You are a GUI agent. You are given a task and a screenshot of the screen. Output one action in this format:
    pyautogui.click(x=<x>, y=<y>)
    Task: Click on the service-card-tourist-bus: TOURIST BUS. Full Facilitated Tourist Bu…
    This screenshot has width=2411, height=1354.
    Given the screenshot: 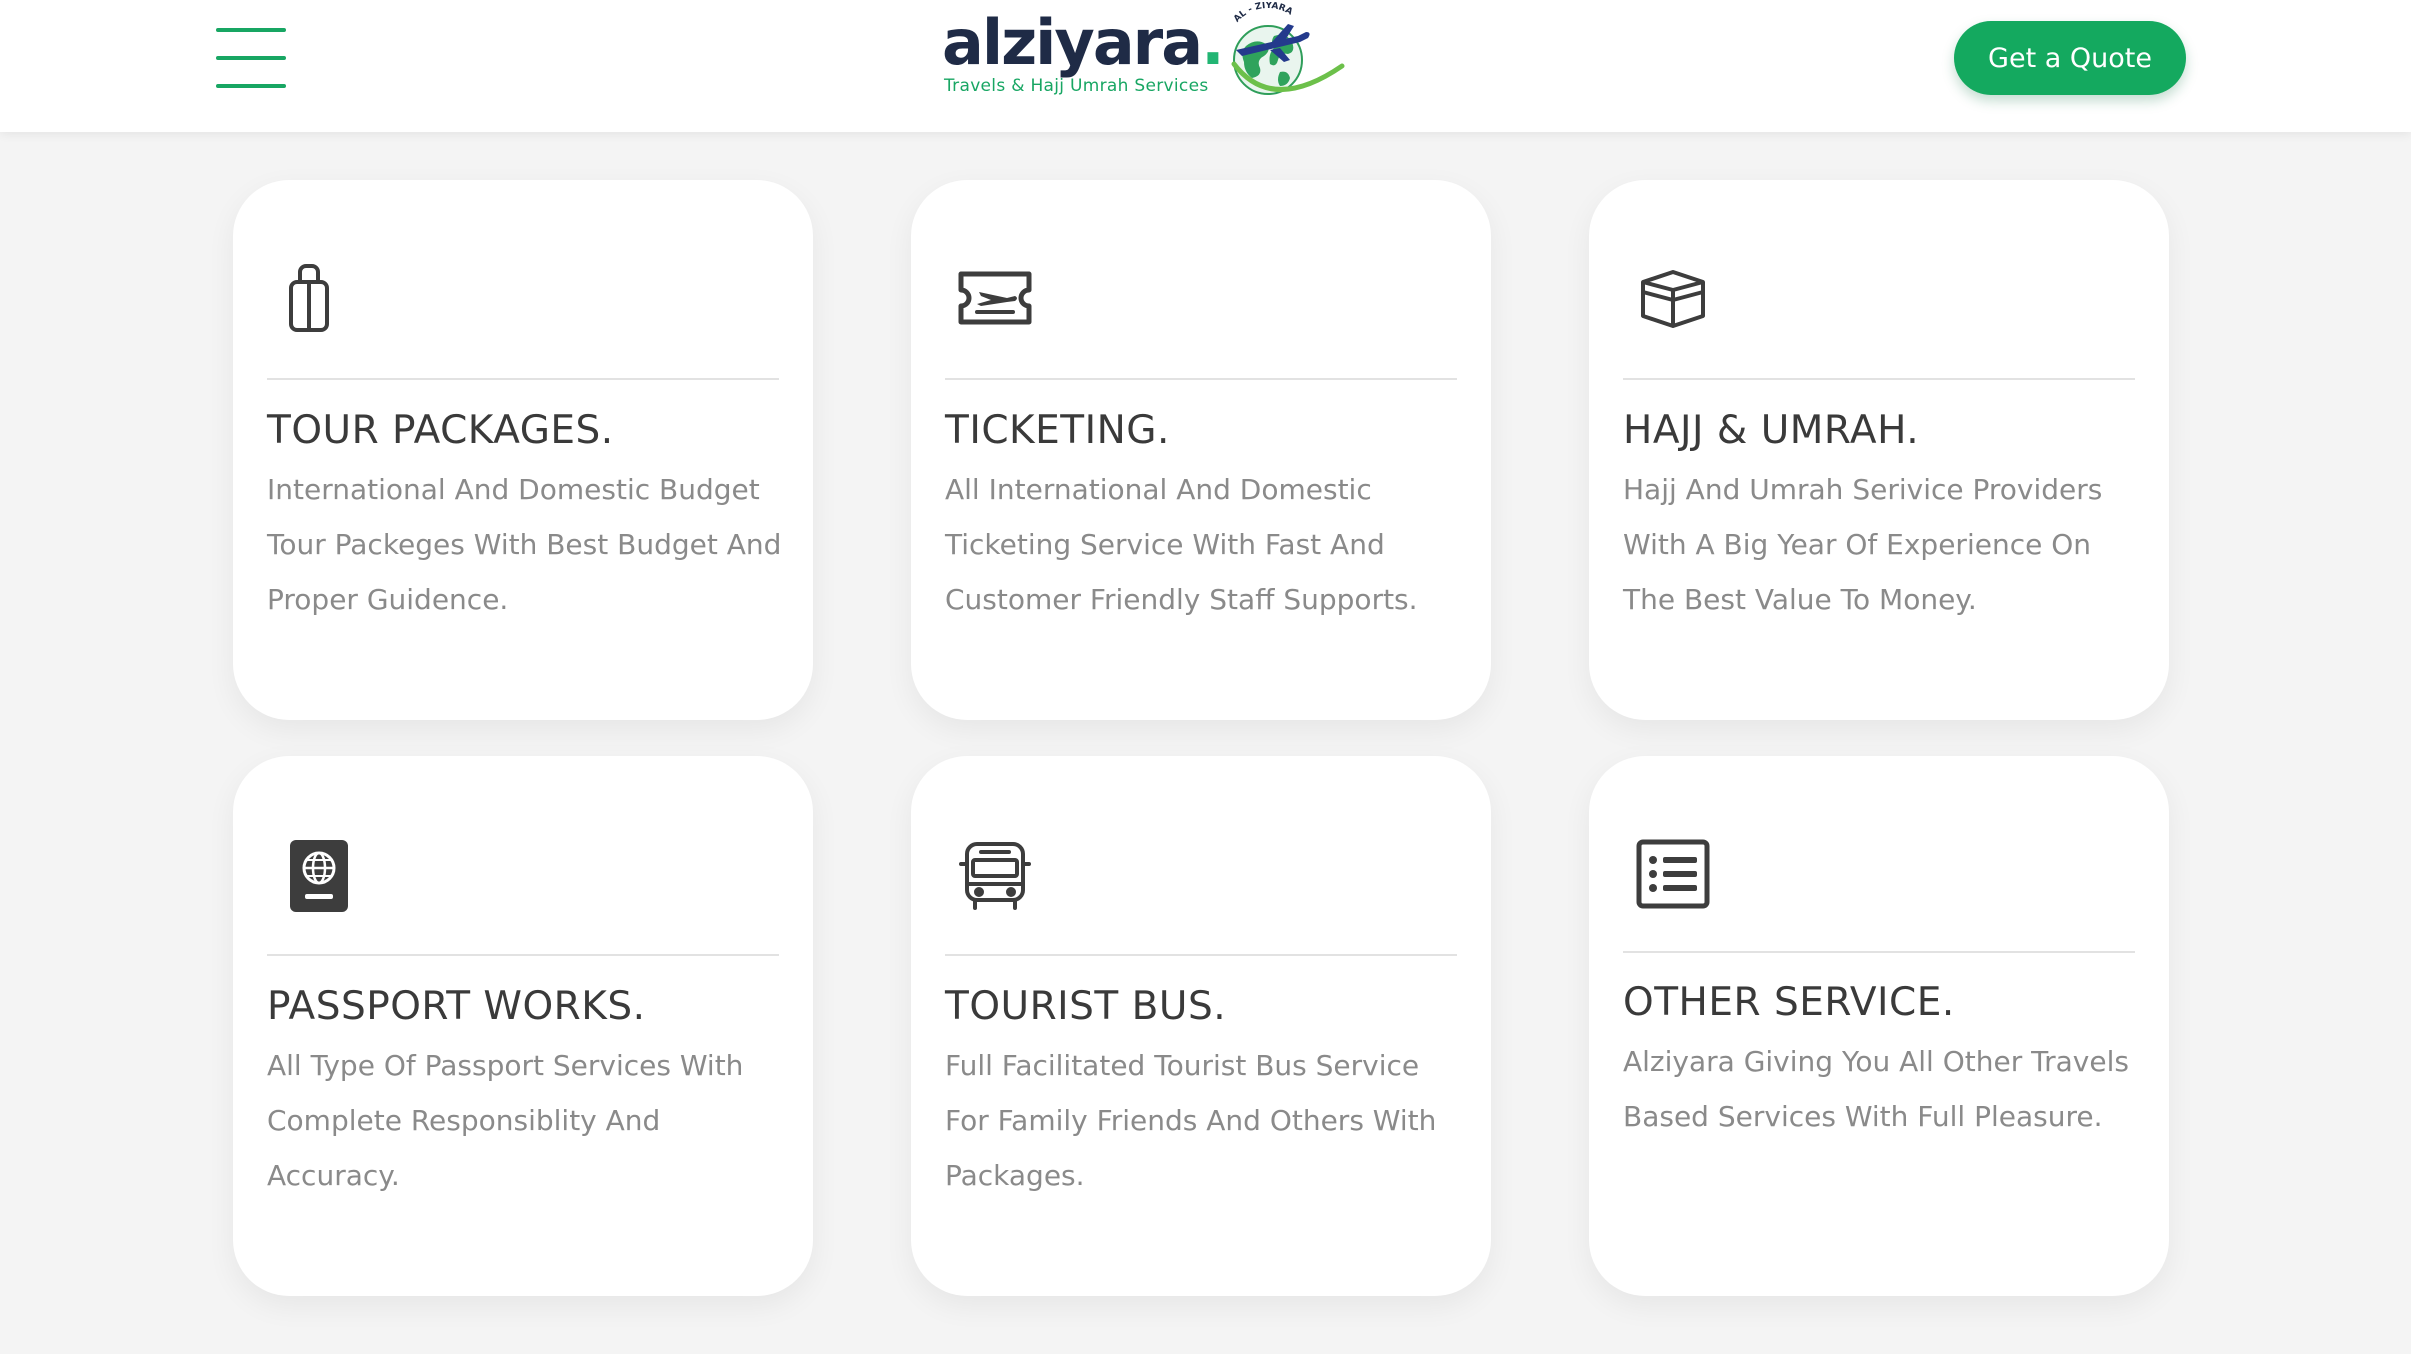 What is the action you would take?
    pyautogui.click(x=1201, y=1026)
    